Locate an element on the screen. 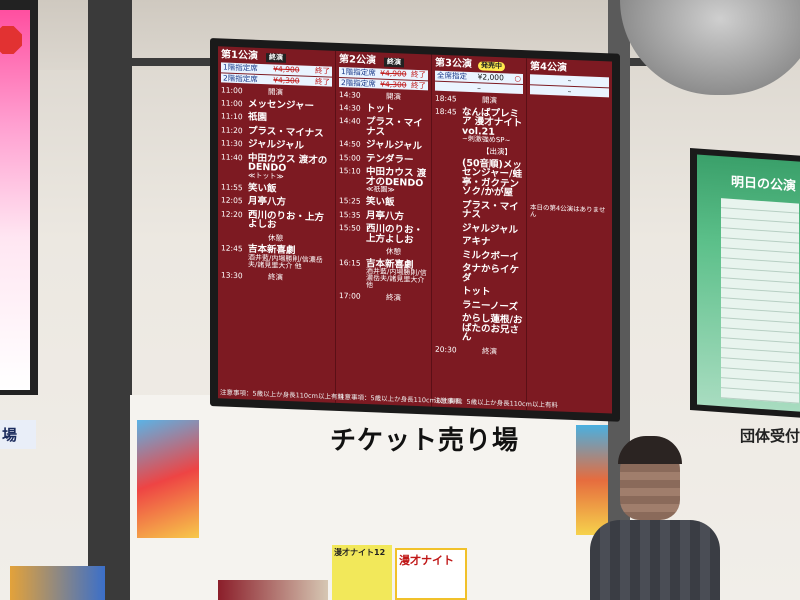  program-row: プラス・マイナス is located at coordinates (479, 210).